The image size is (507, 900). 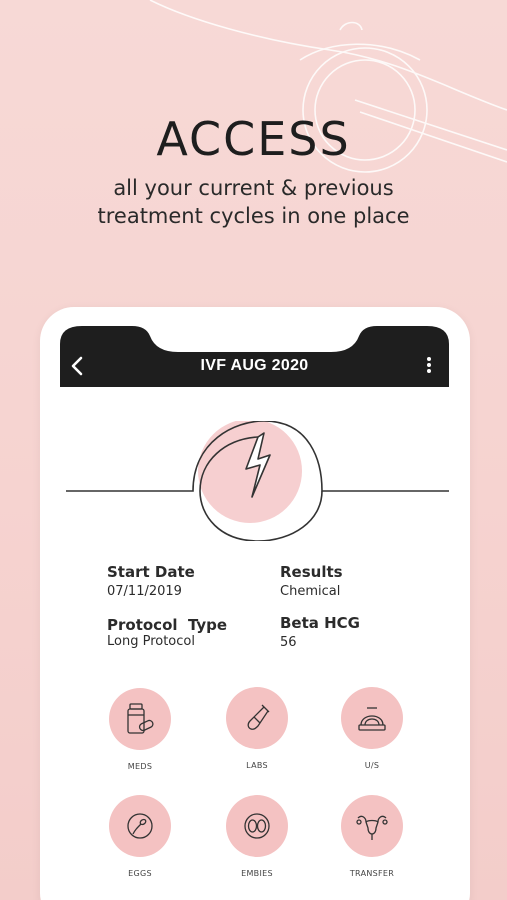 I want to click on uterus-icon, so click(x=372, y=827).